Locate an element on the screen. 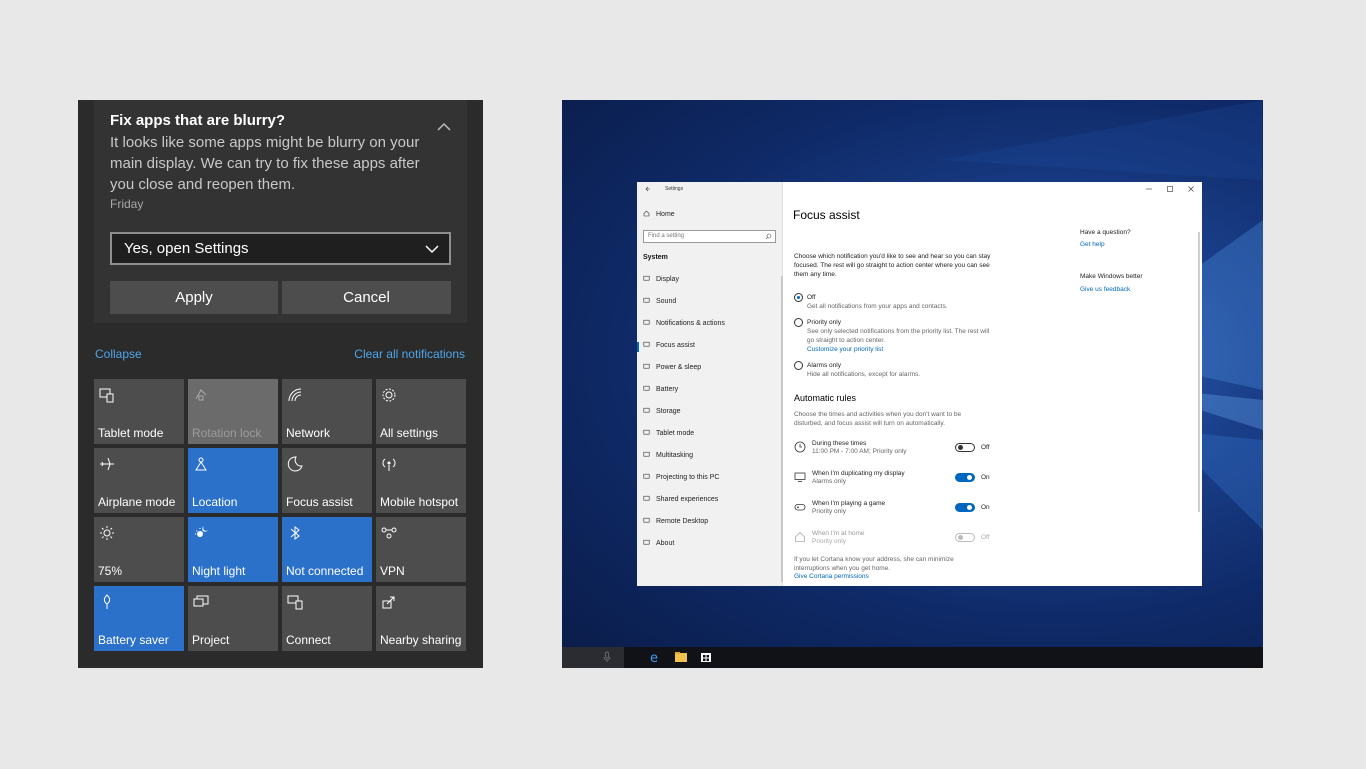 This screenshot has width=1366, height=769. quick-action-location: Location is located at coordinates (233, 480).